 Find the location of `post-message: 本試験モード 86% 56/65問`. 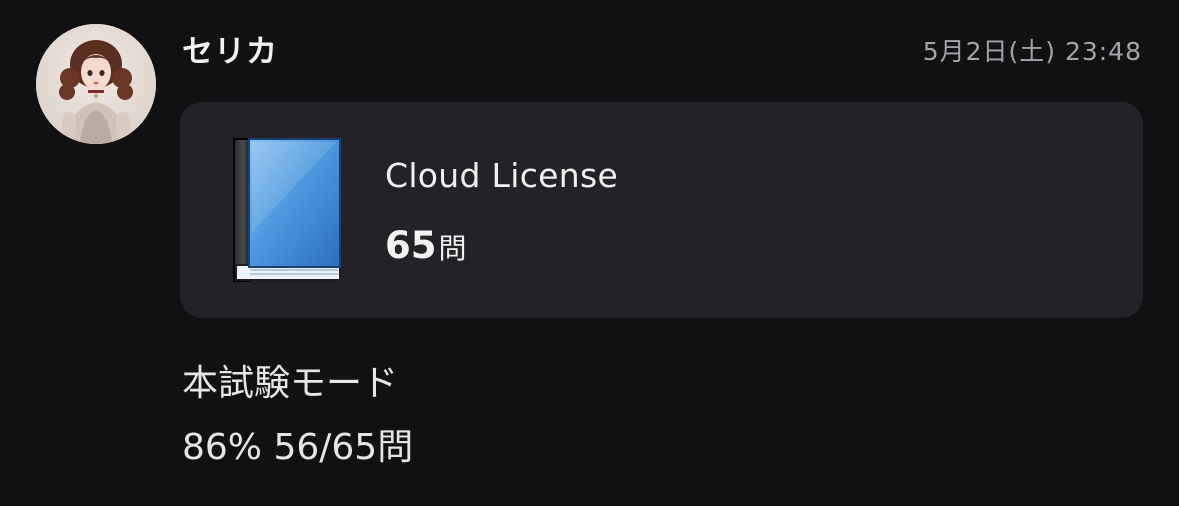

post-message: 本試験モード 86% 56/65問 is located at coordinates (297, 416).